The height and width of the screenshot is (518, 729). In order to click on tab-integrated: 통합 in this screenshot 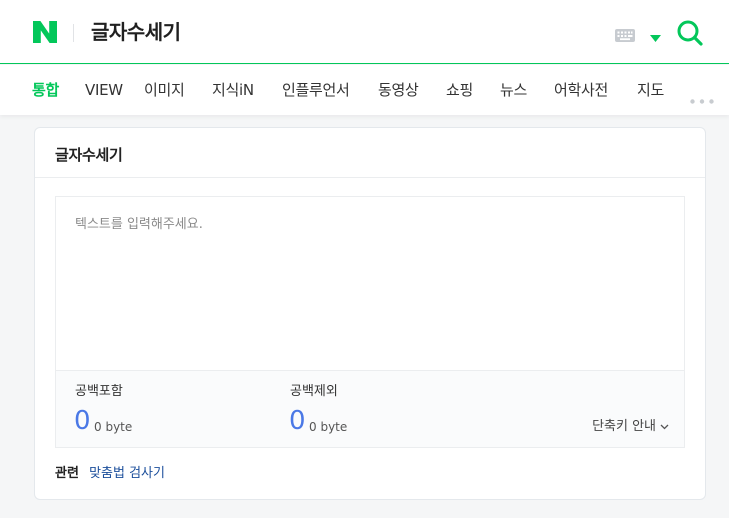, I will do `click(45, 90)`.